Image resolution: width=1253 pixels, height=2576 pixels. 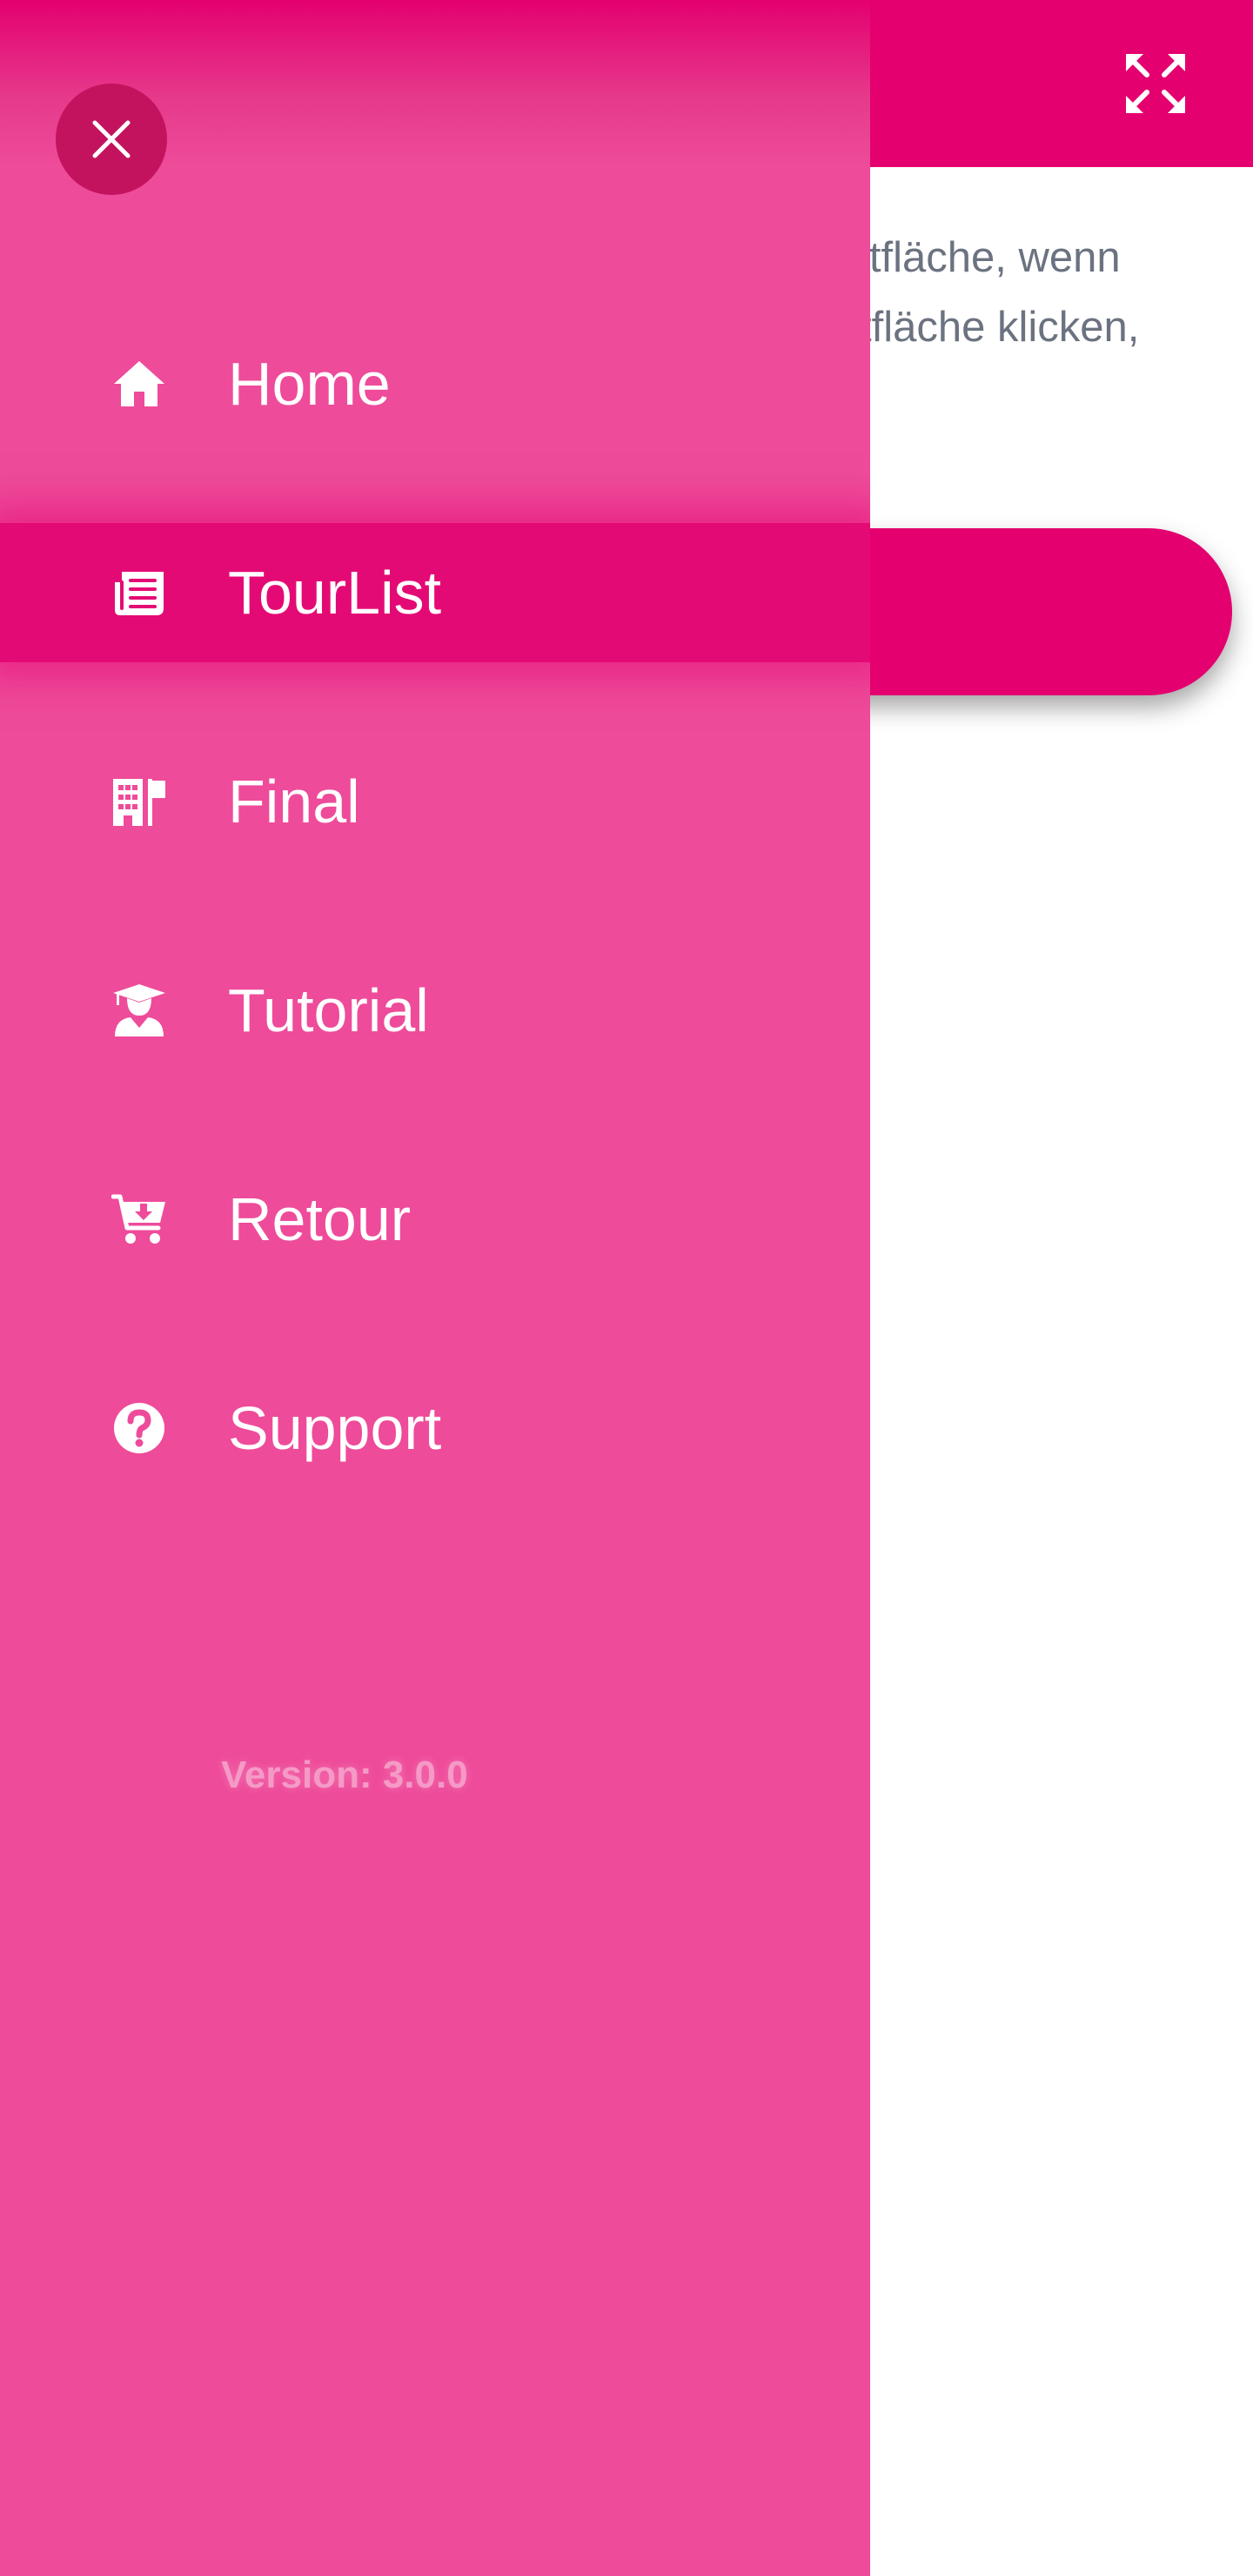 What do you see at coordinates (335, 1428) in the screenshot?
I see `nav-item-label: Support` at bounding box center [335, 1428].